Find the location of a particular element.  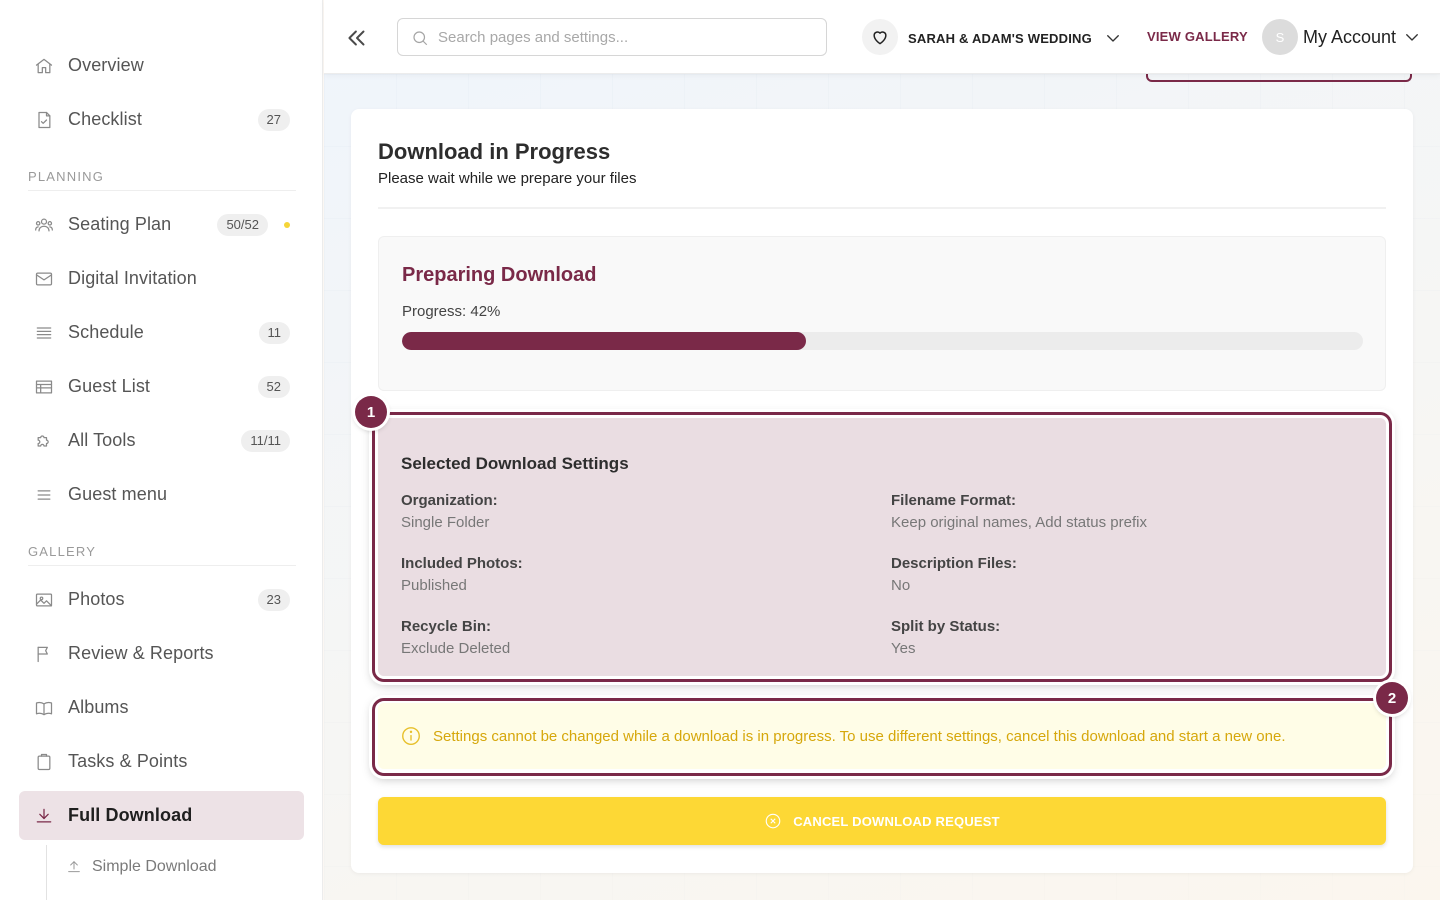

sidebar-item-tasks-points: Tasks & Points is located at coordinates (161, 761).